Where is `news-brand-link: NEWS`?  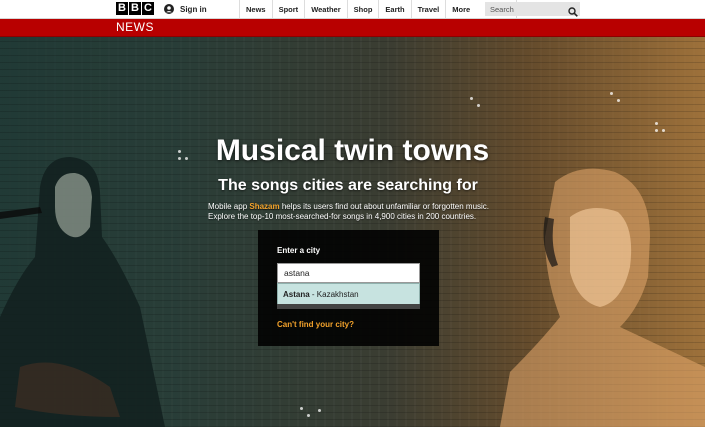
news-brand-link: NEWS is located at coordinates (135, 27).